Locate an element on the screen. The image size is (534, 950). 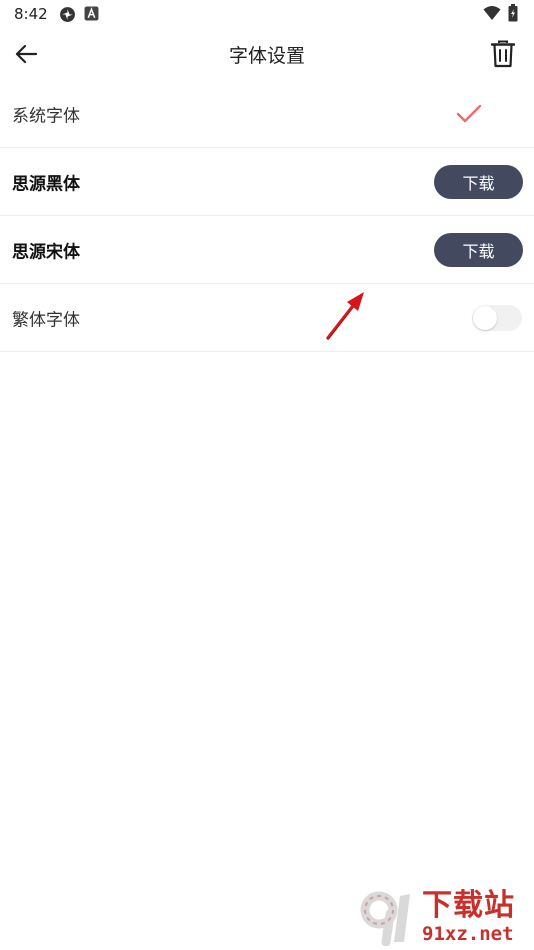
font-label: 思源黑体 is located at coordinates (46, 184).